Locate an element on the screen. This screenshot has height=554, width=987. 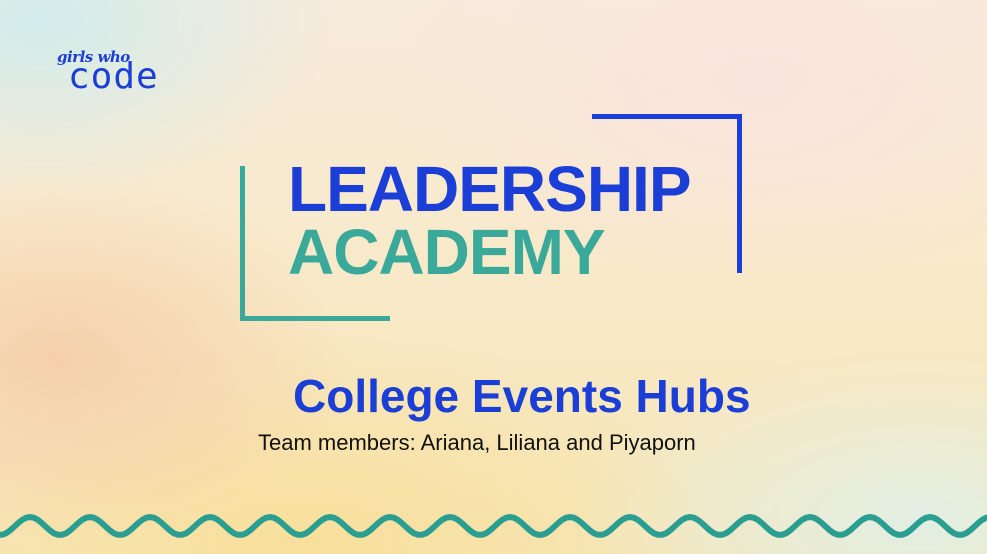
wave-line is located at coordinates (493, 525).